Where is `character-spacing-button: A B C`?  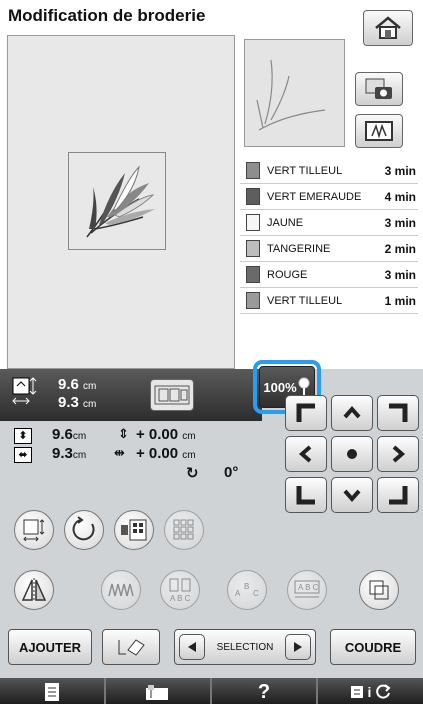
character-spacing-button: A B C is located at coordinates (307, 590).